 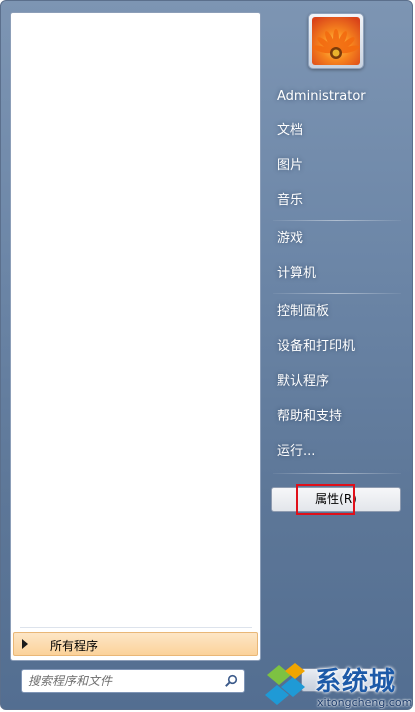 I want to click on user-avatar, so click(x=336, y=41).